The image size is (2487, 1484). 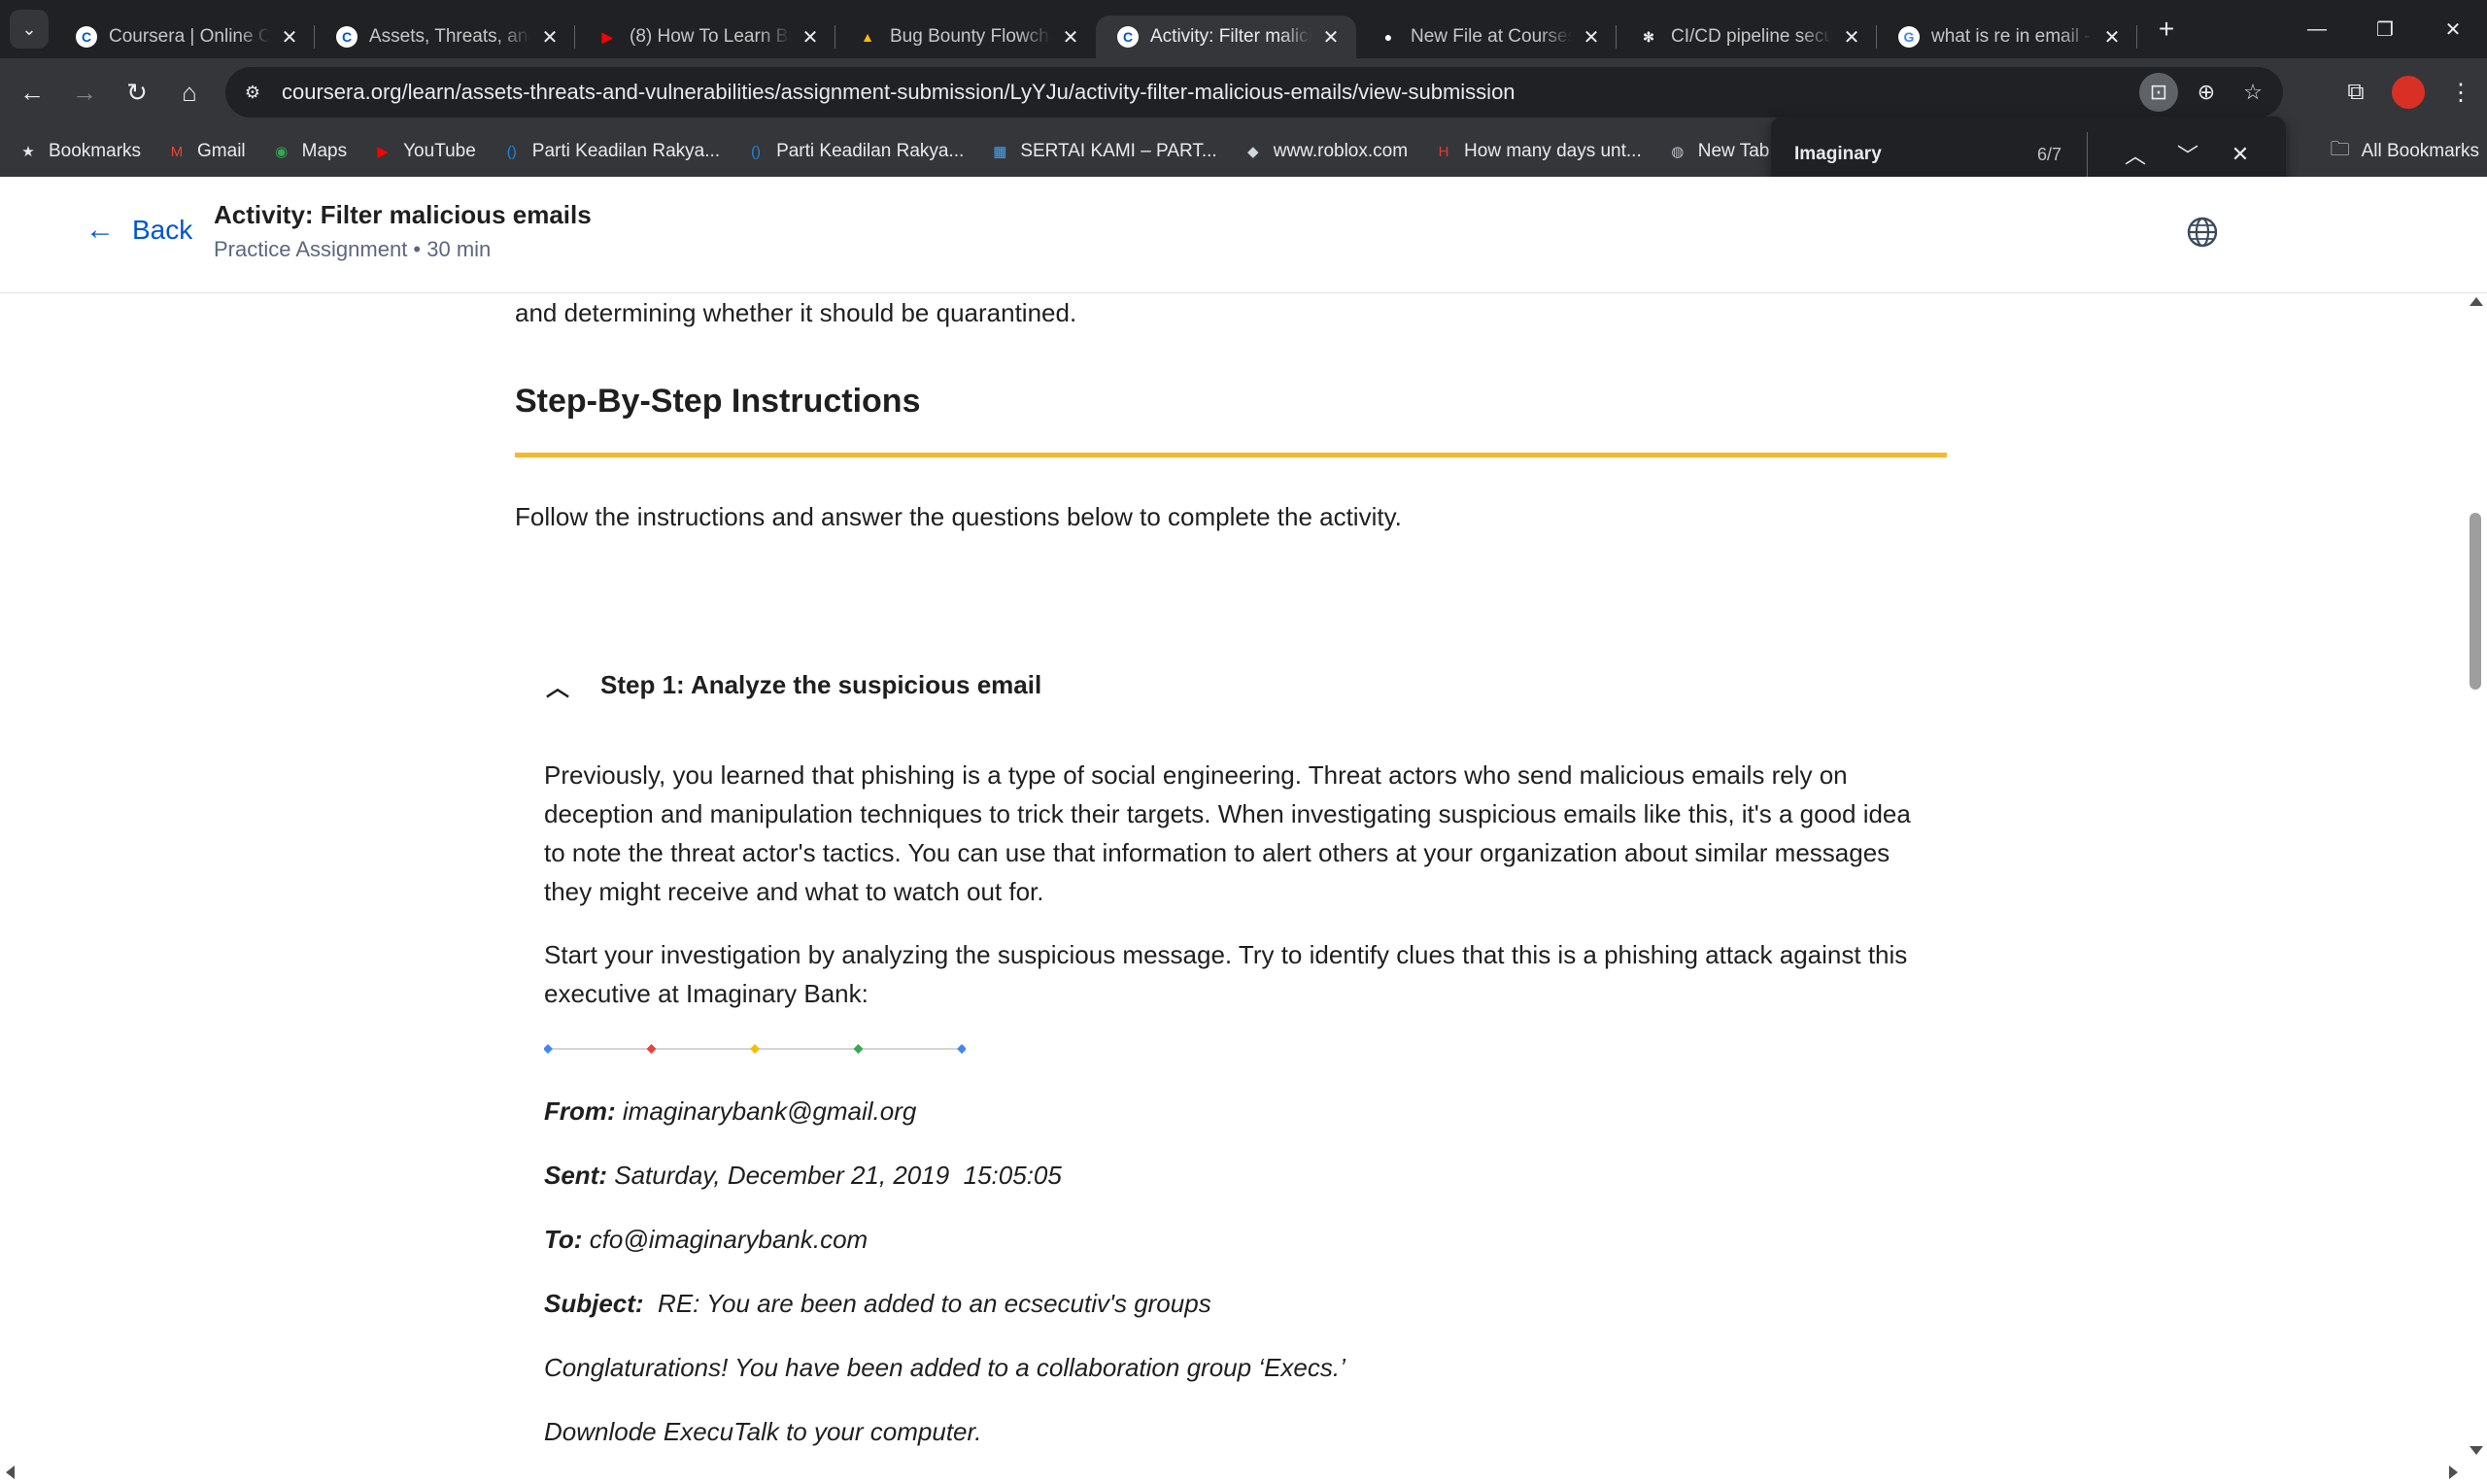 I want to click on find-close-button: ✕, so click(x=2240, y=154).